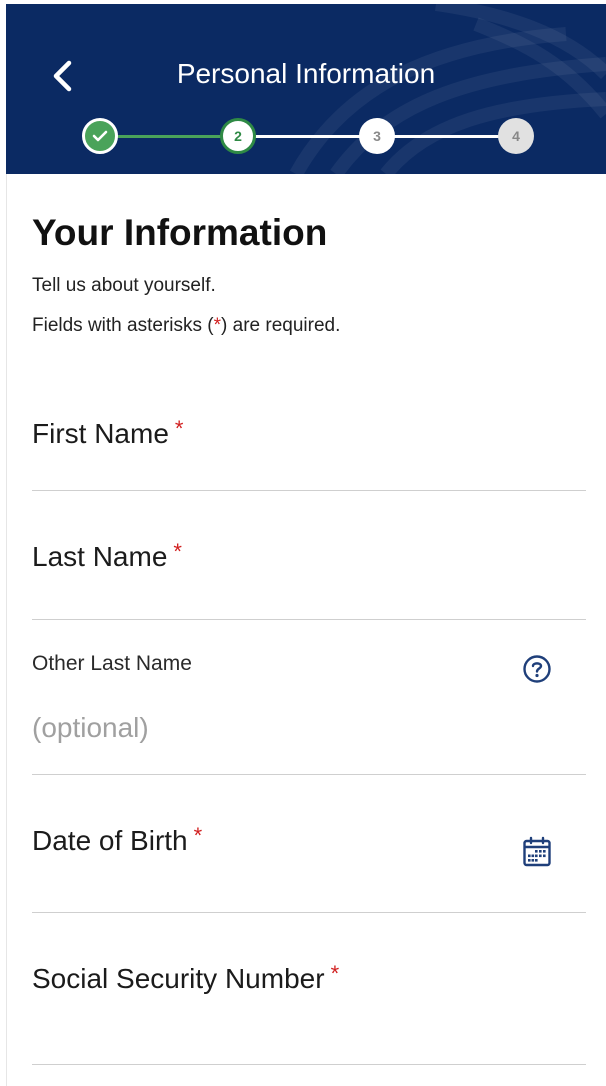 The image size is (606, 1086). What do you see at coordinates (516, 136) in the screenshot?
I see `step-4: 4` at bounding box center [516, 136].